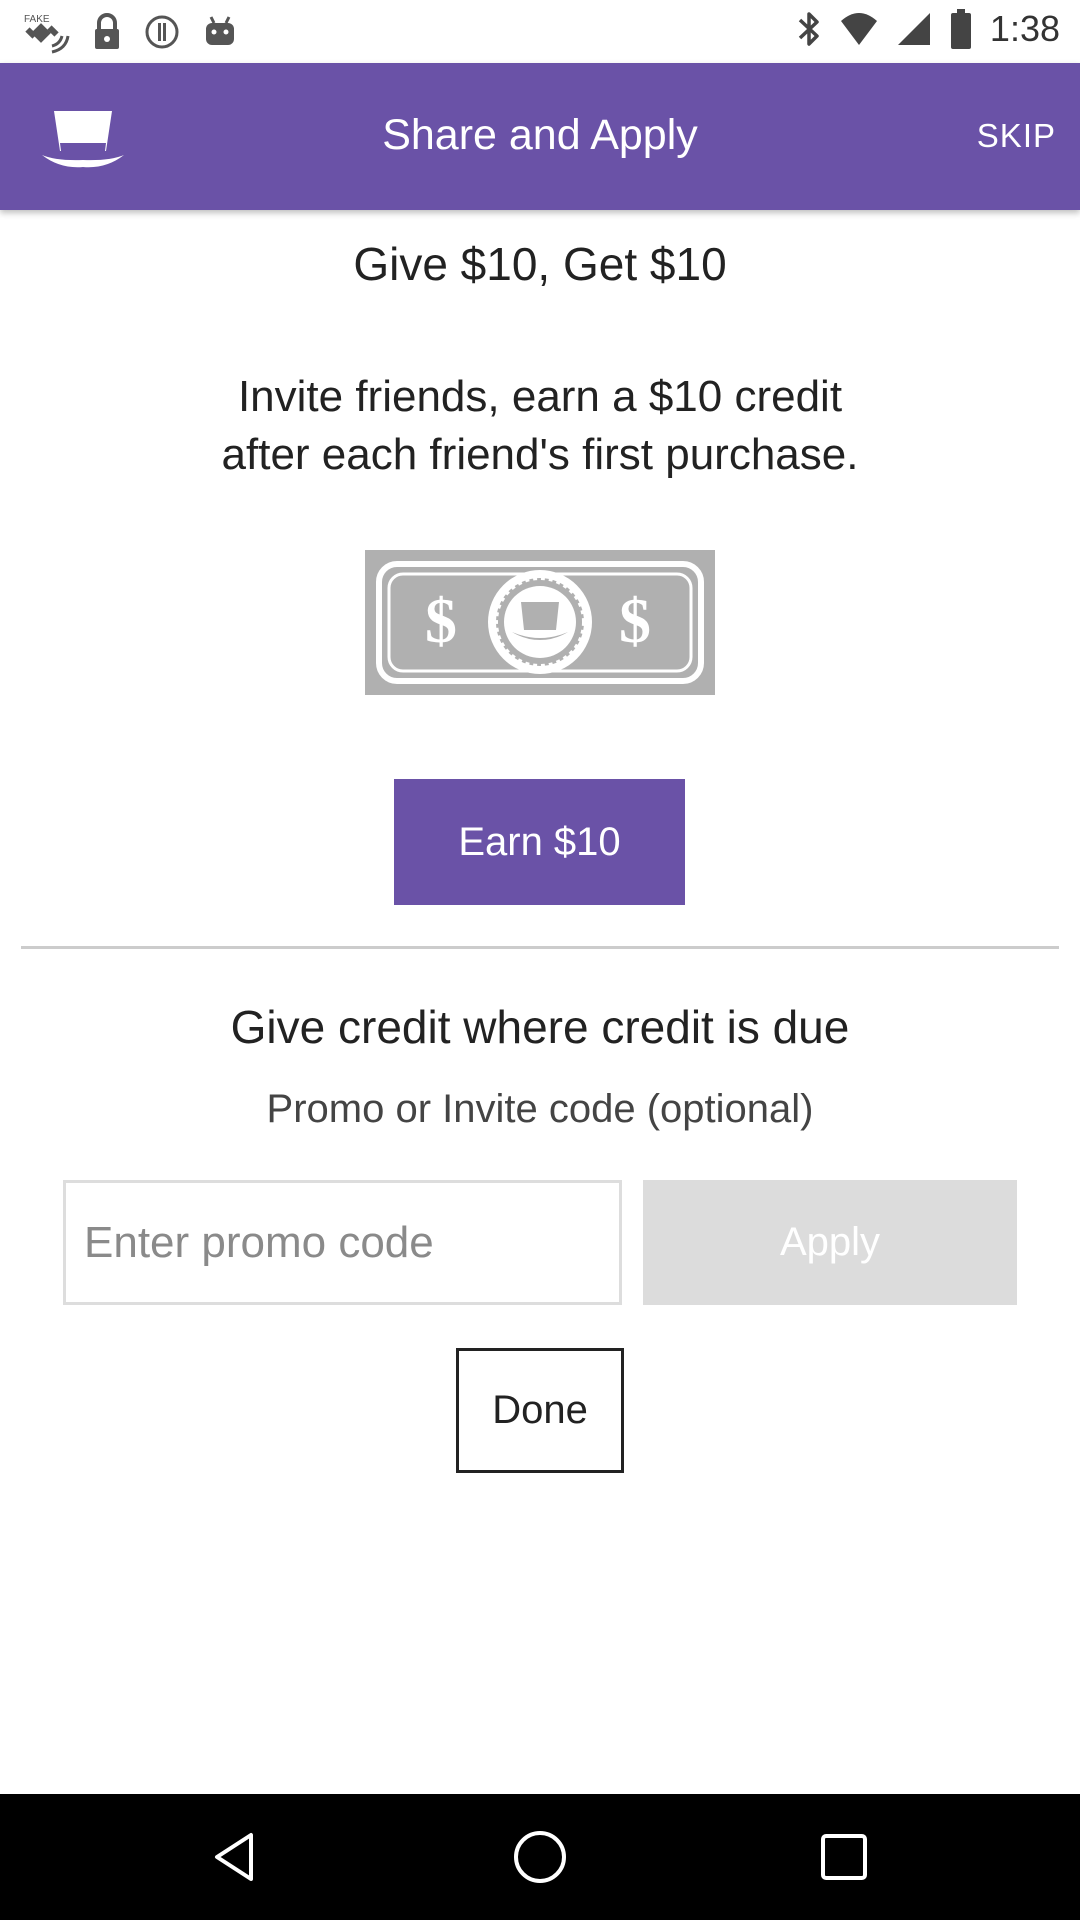 The width and height of the screenshot is (1080, 1920). I want to click on promo-section-title: Give credit where credit is due, so click(540, 1027).